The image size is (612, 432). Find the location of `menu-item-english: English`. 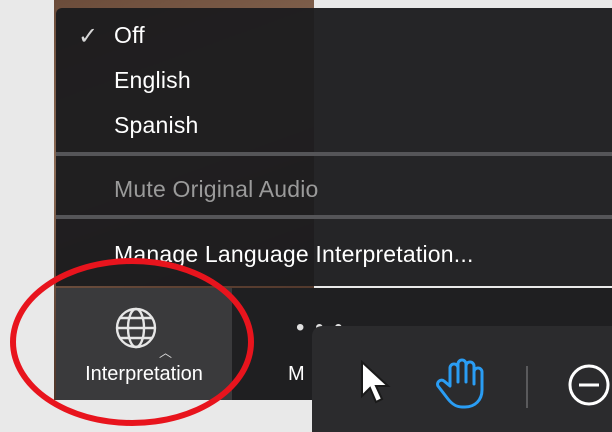

menu-item-english: English is located at coordinates (152, 80).